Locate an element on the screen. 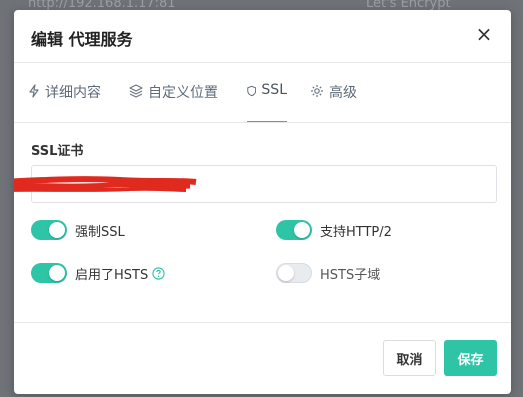 This screenshot has width=523, height=397. tab-custom-locations-label: 自定义位置 is located at coordinates (183, 93).